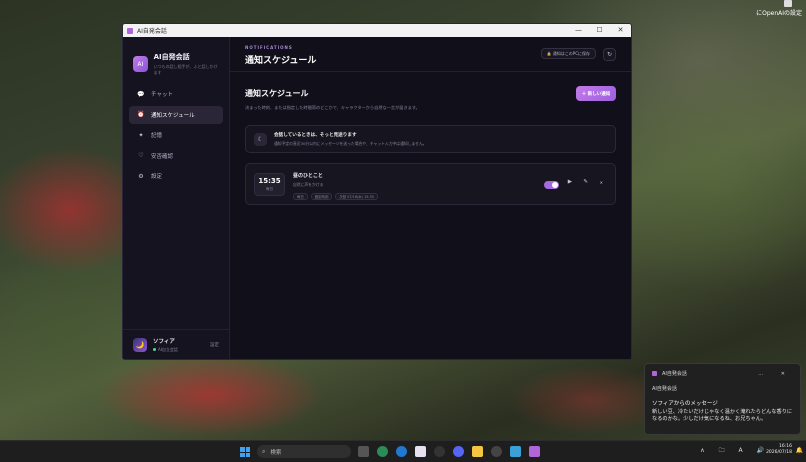 This screenshot has height=462, width=806. Describe the element at coordinates (264, 451) in the screenshot. I see `search-icon: ⌕` at that location.